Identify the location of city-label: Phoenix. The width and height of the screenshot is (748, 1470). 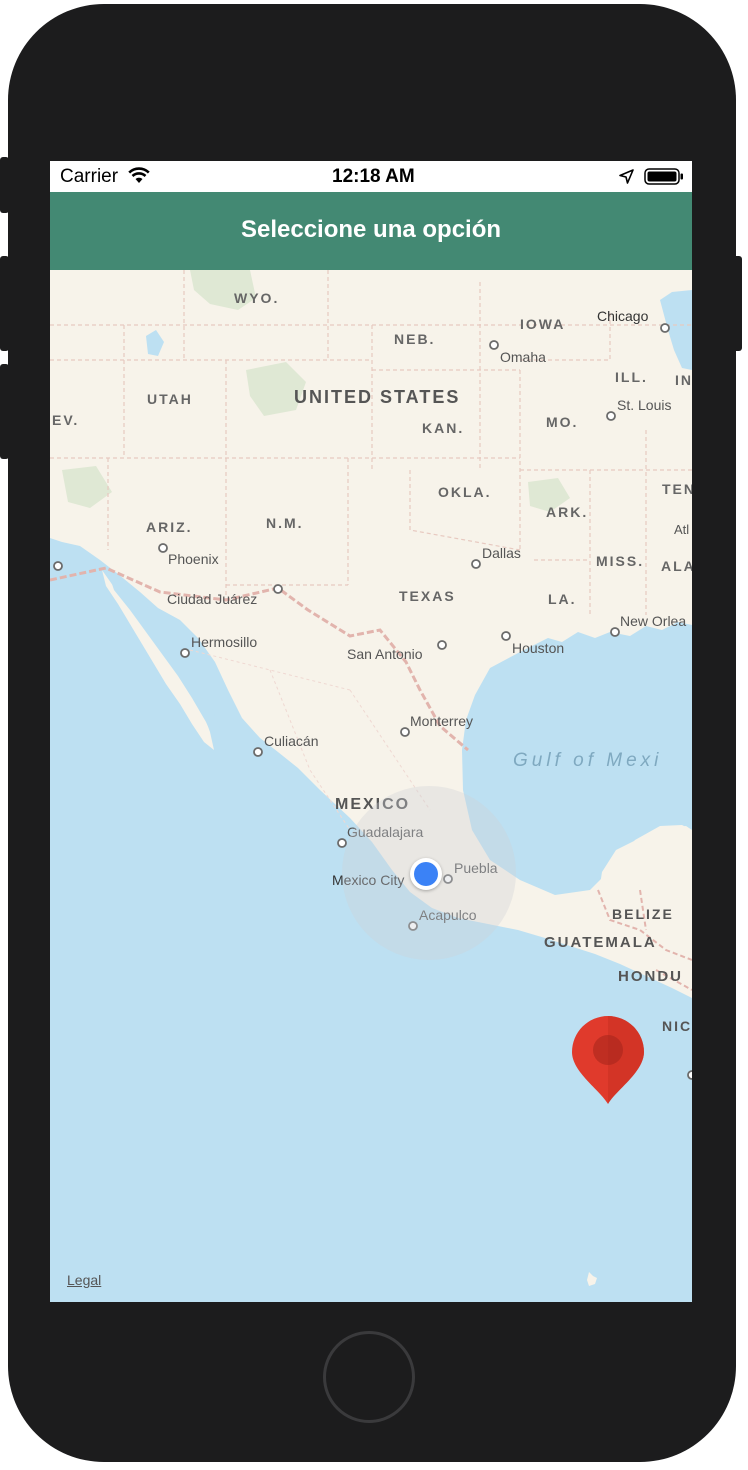
(193, 559).